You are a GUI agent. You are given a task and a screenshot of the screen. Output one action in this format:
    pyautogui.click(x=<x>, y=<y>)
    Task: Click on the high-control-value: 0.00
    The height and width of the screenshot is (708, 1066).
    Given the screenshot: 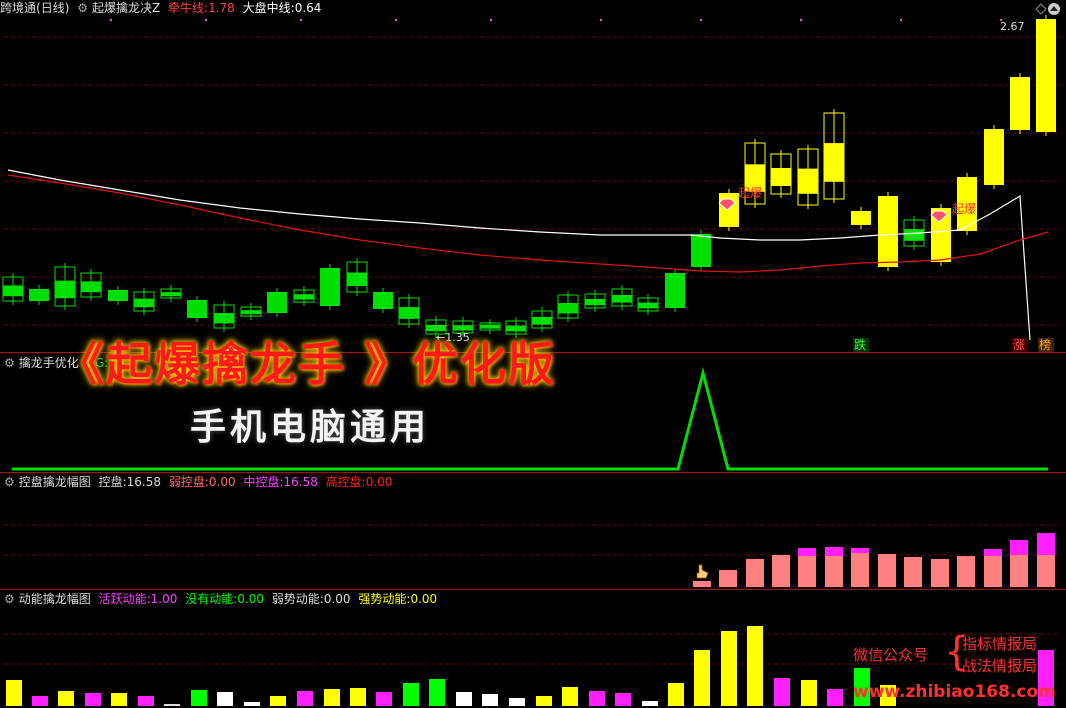 What is the action you would take?
    pyautogui.click(x=379, y=482)
    